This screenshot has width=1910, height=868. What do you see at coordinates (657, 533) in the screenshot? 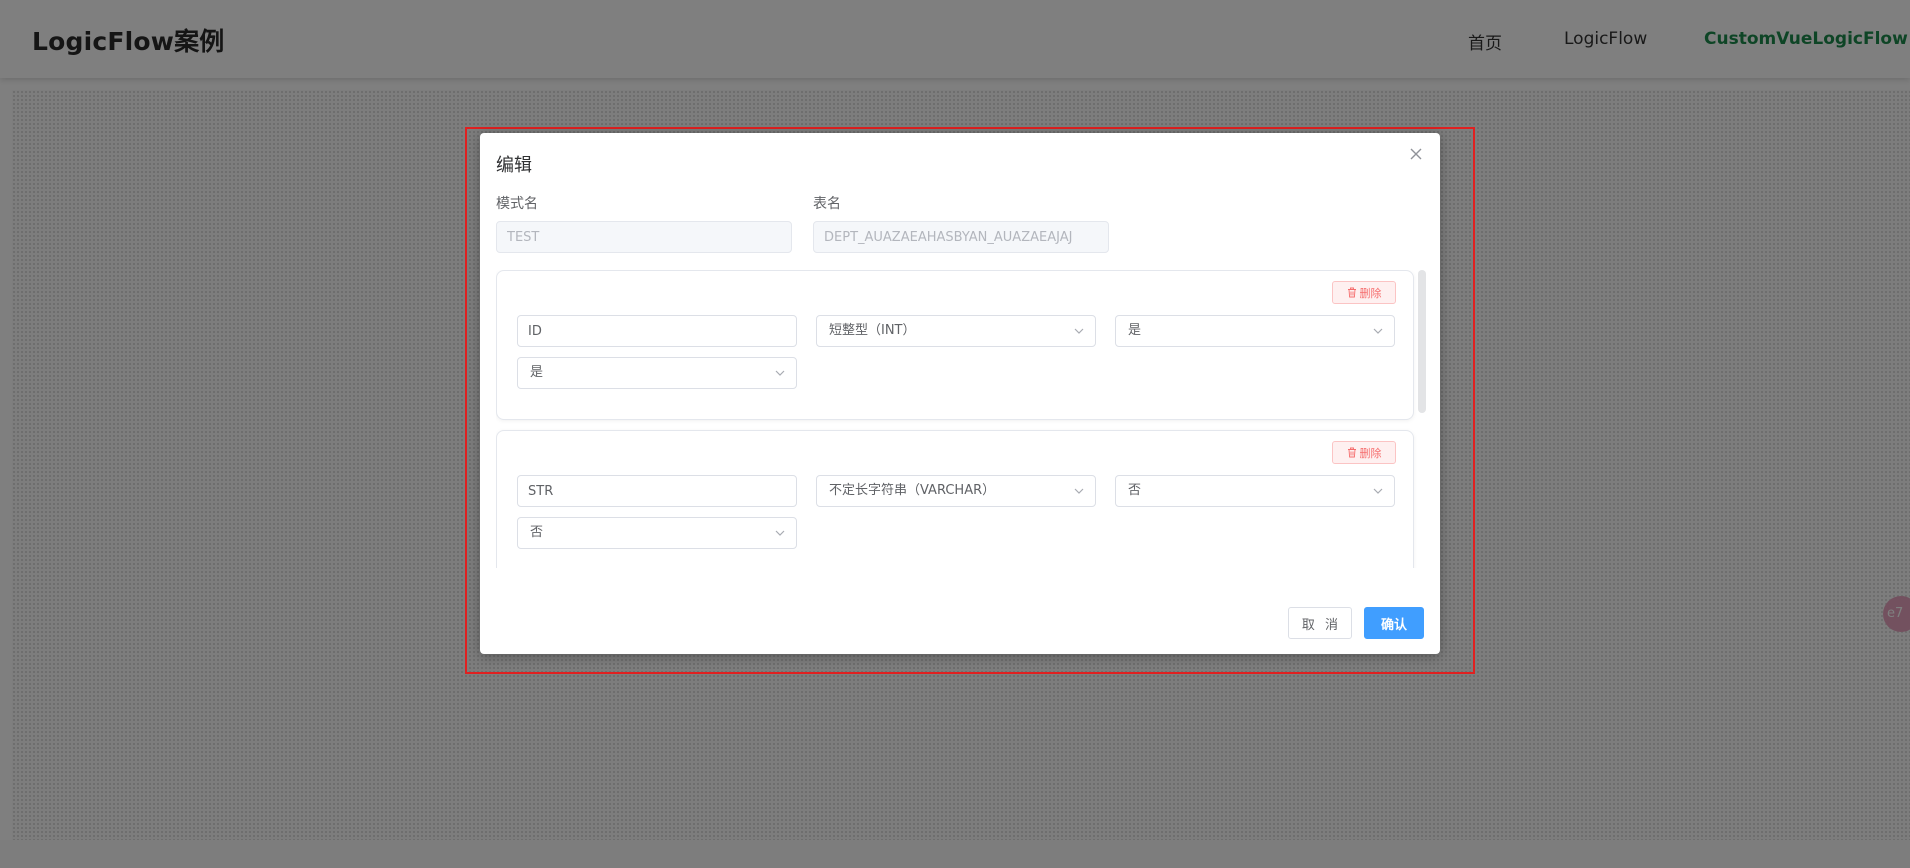
I see `field-option-b-select: 否` at bounding box center [657, 533].